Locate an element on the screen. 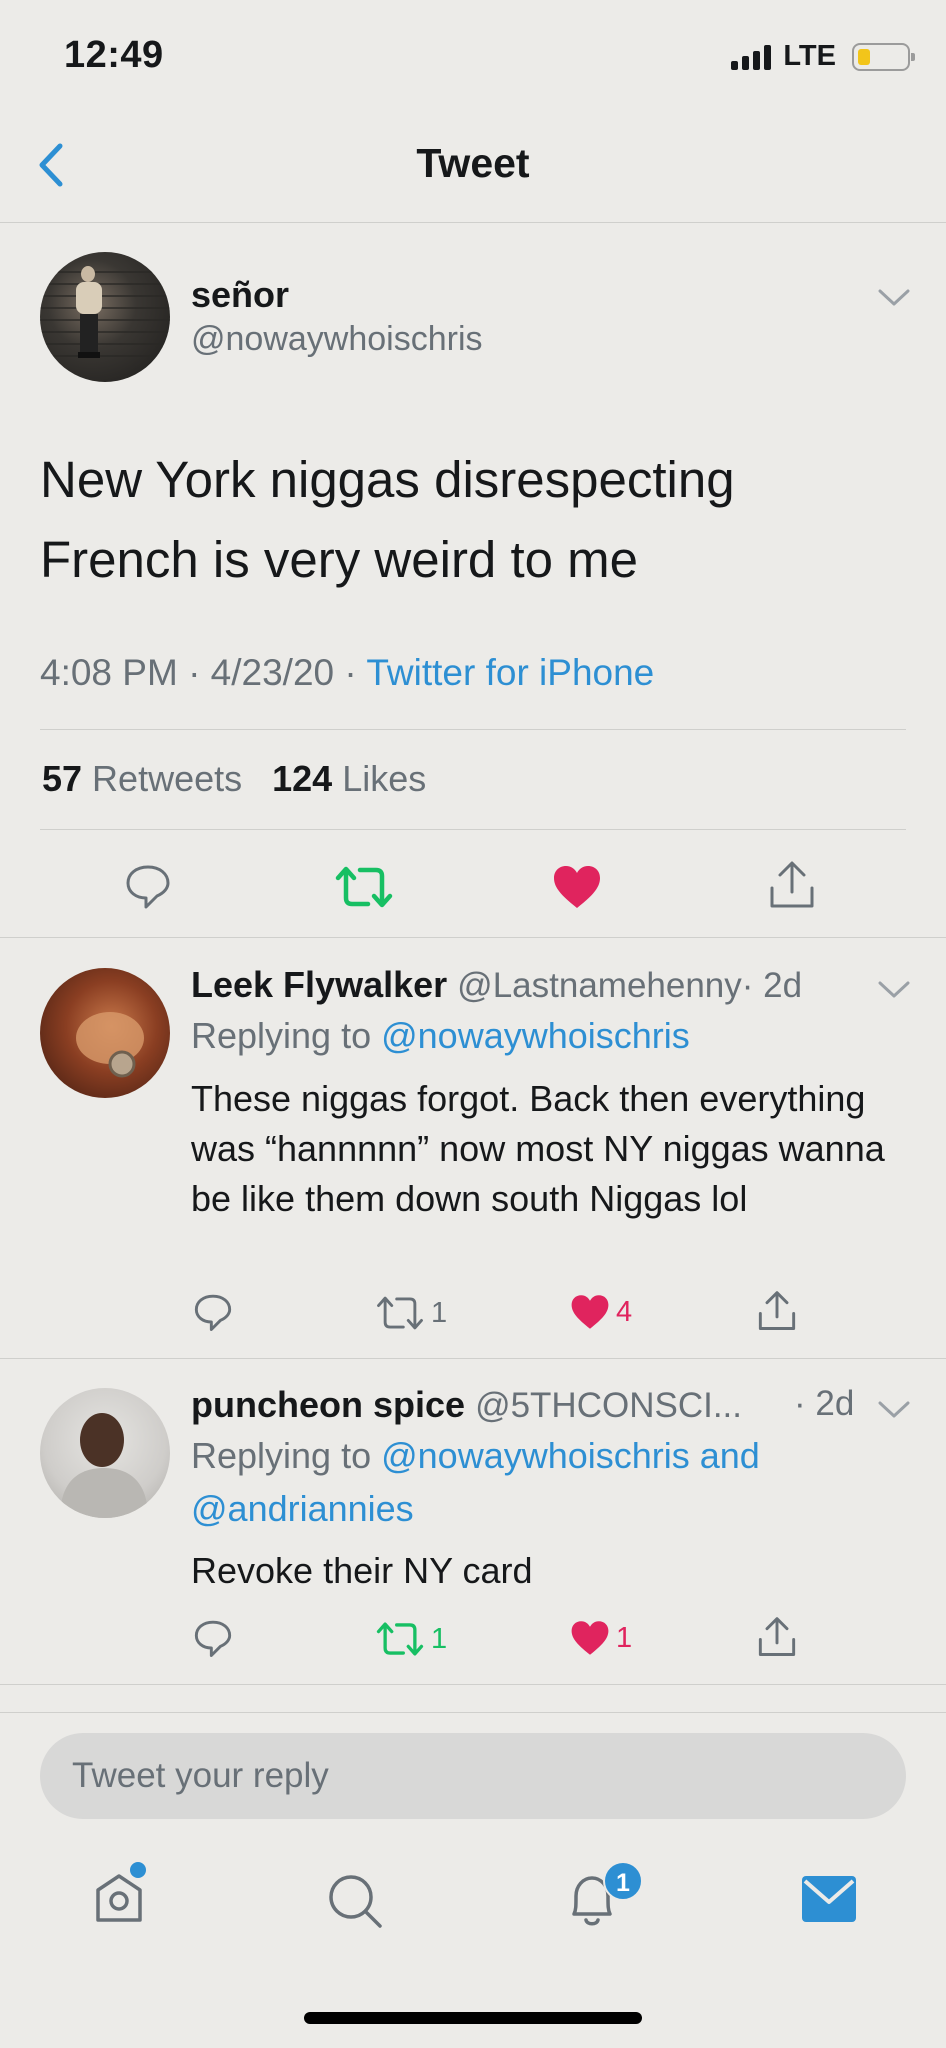 The image size is (946, 2048). status-indicators: LTE is located at coordinates (823, 56).